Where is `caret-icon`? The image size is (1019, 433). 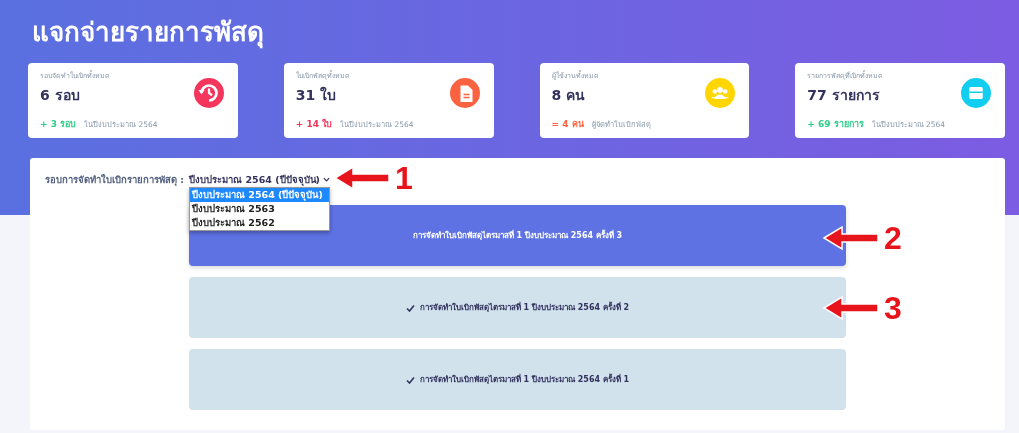 caret-icon is located at coordinates (326, 179).